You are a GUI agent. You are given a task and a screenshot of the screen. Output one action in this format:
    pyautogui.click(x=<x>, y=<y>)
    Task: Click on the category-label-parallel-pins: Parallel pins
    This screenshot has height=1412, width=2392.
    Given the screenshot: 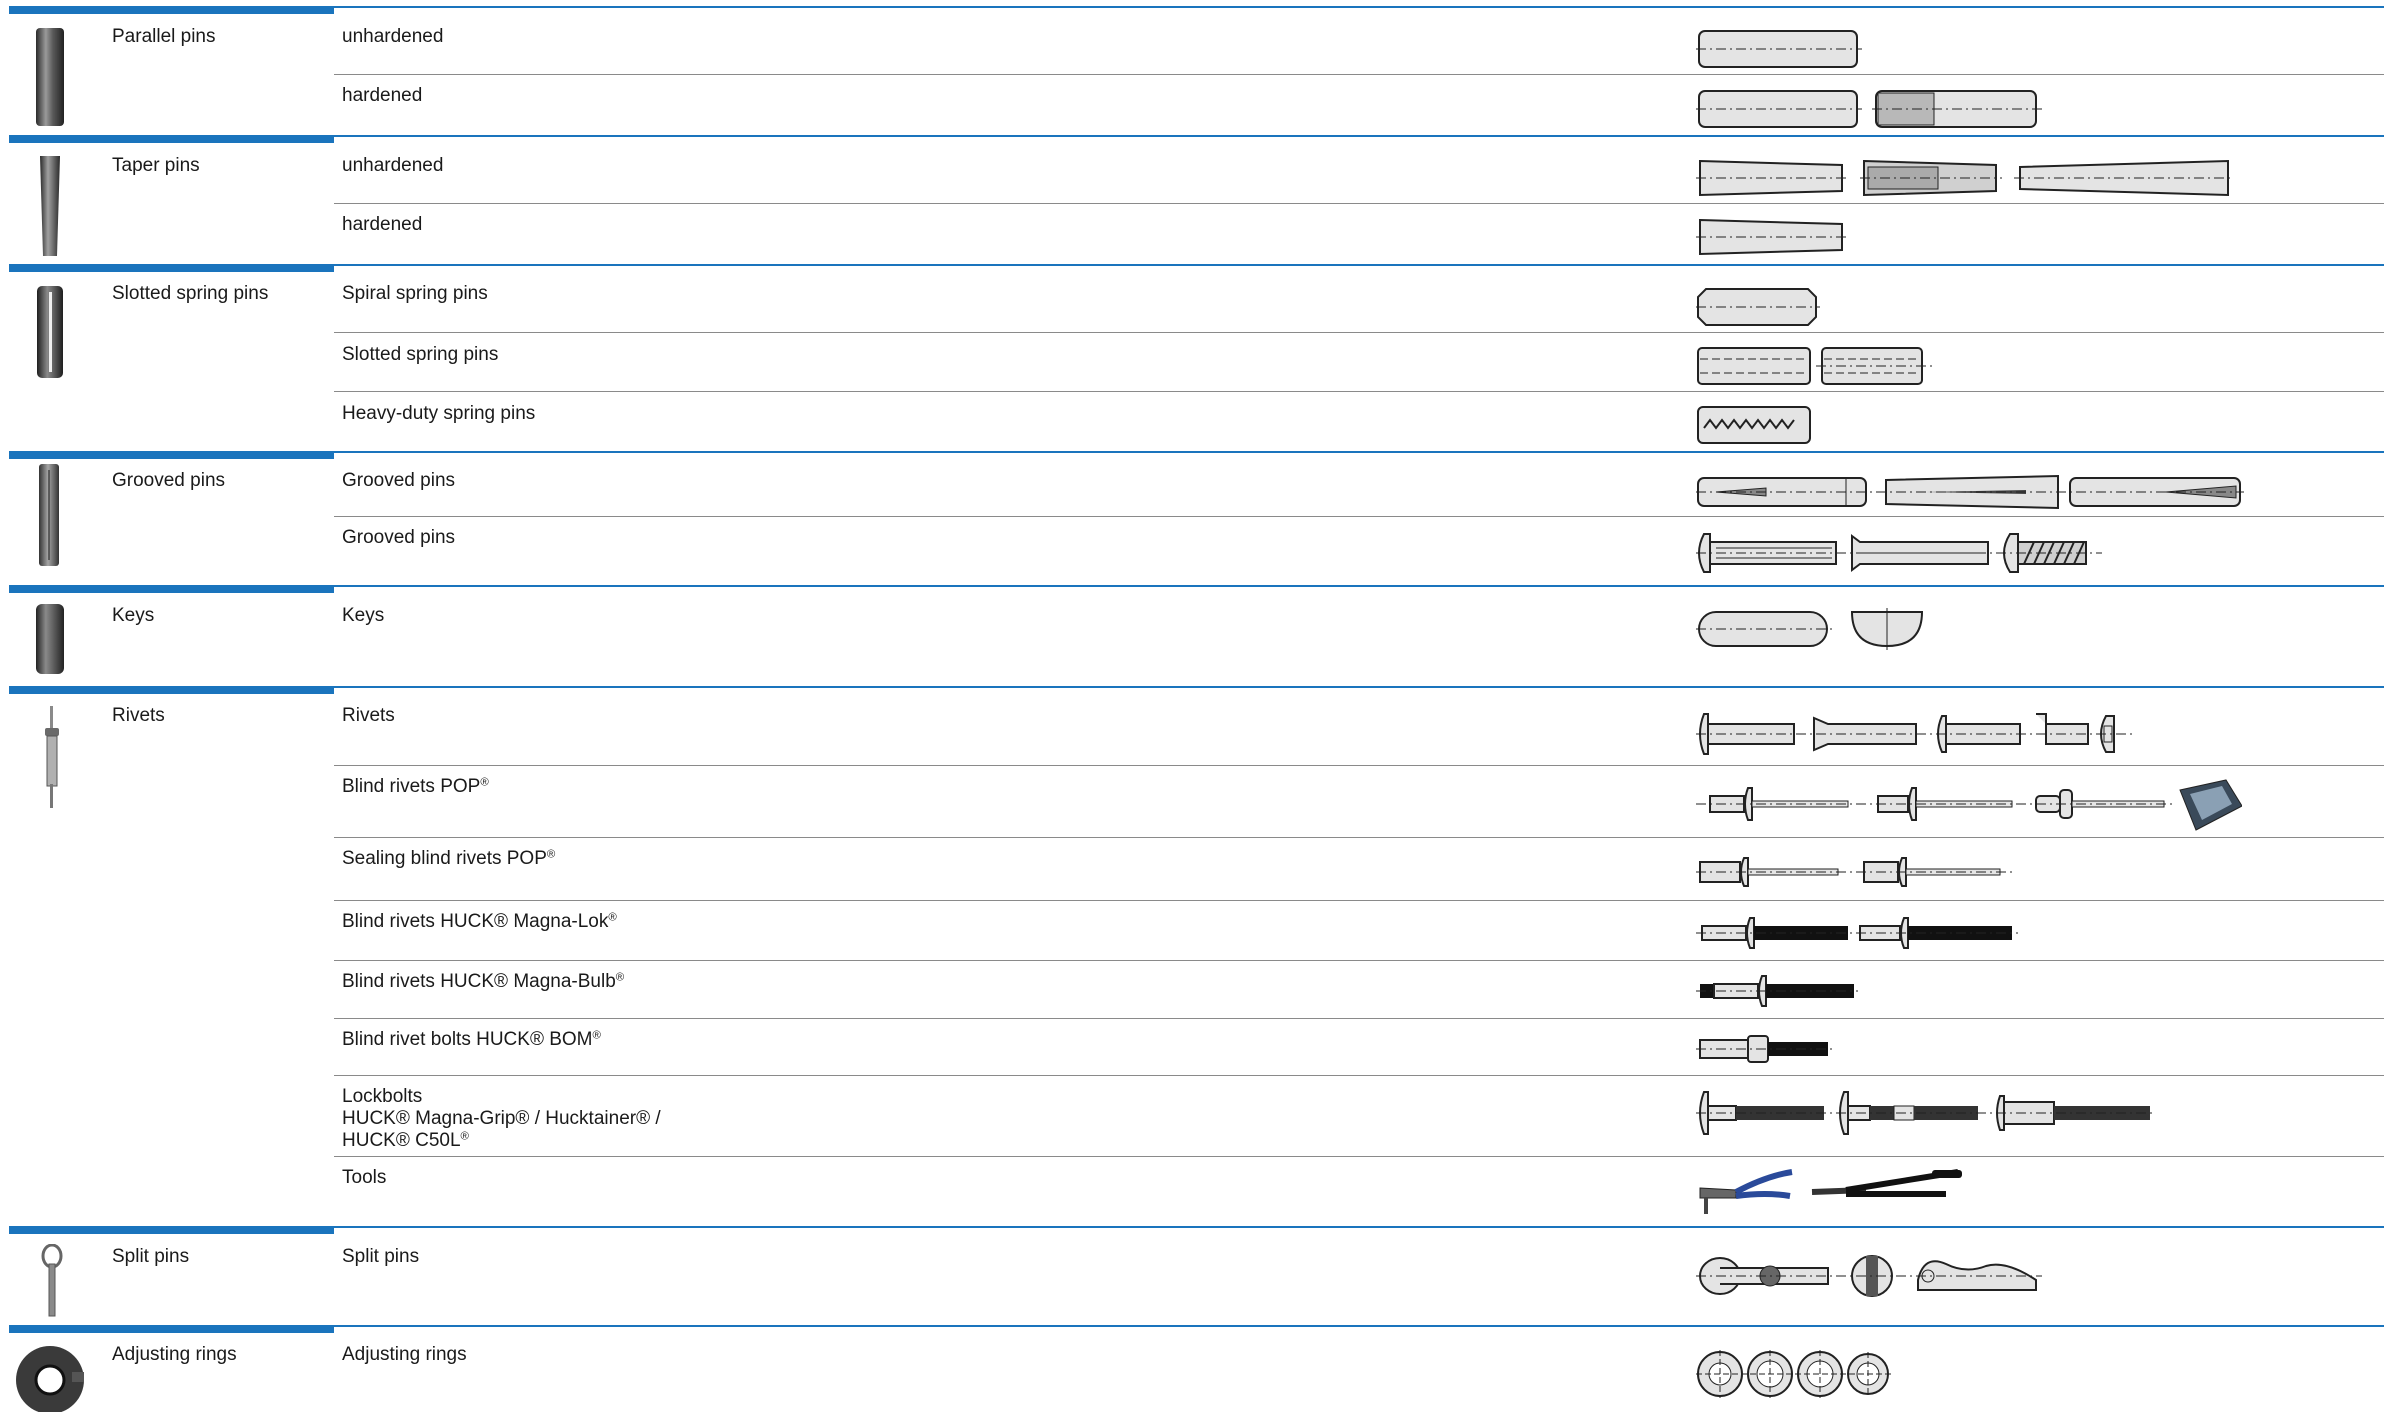 What is the action you would take?
    pyautogui.click(x=164, y=36)
    